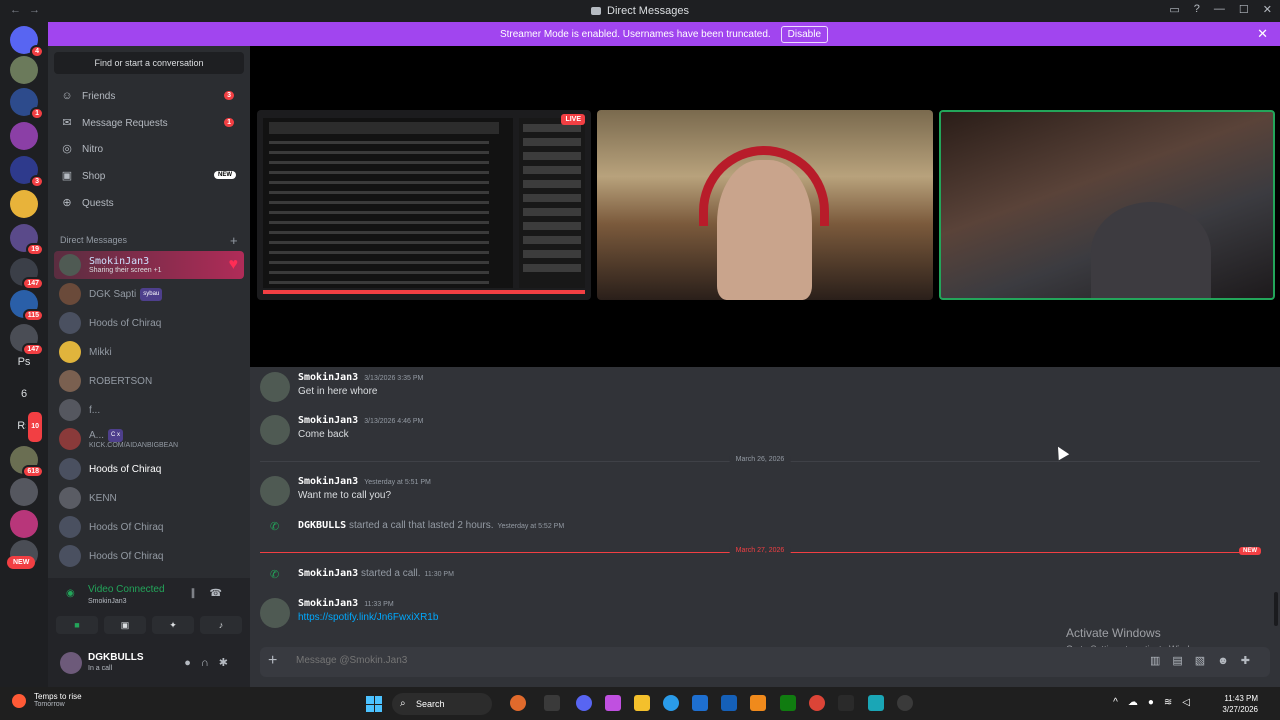 This screenshot has height=720, width=1280. I want to click on nav-friends: ☺ Friends 3, so click(149, 96).